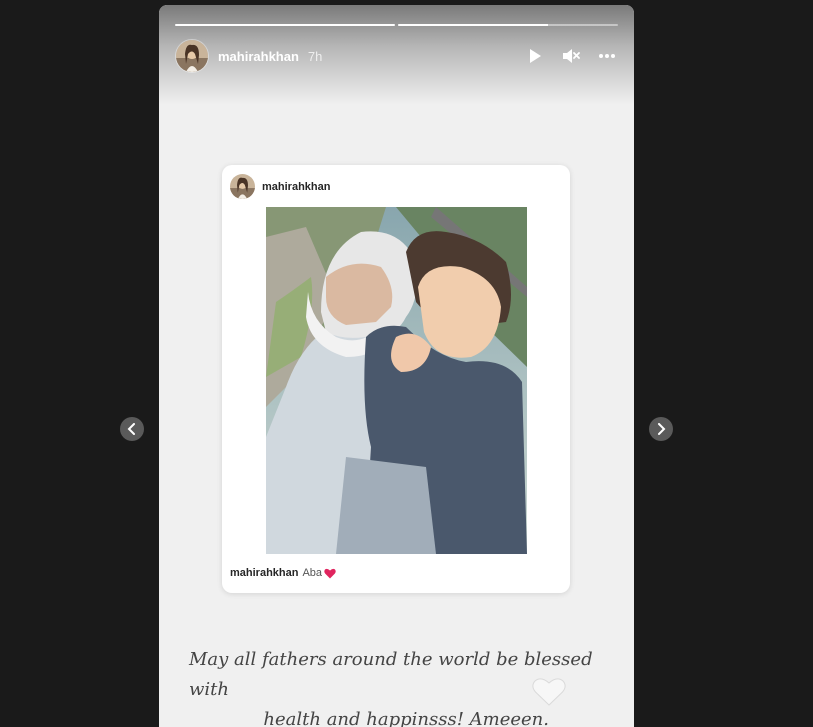 The image size is (813, 727). Describe the element at coordinates (396, 56) in the screenshot. I see `story-header: mahirahkhan 7h` at that location.